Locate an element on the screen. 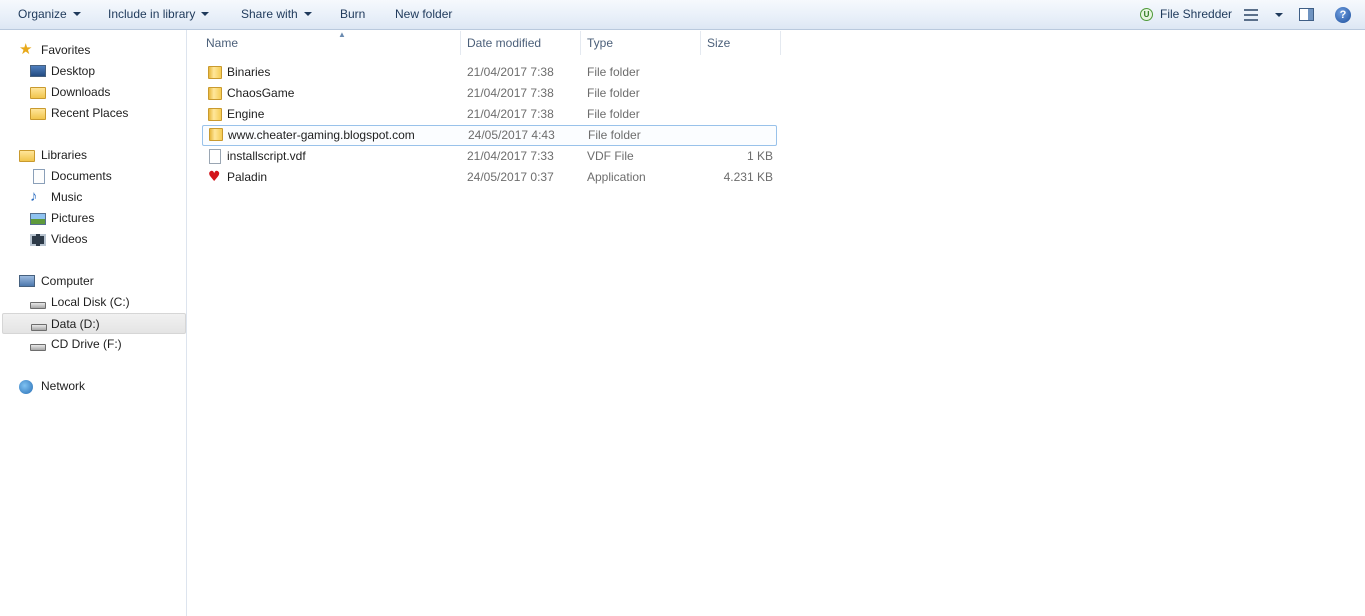 This screenshot has width=1365, height=616. nav-item-documents: Documents is located at coordinates (93, 176).